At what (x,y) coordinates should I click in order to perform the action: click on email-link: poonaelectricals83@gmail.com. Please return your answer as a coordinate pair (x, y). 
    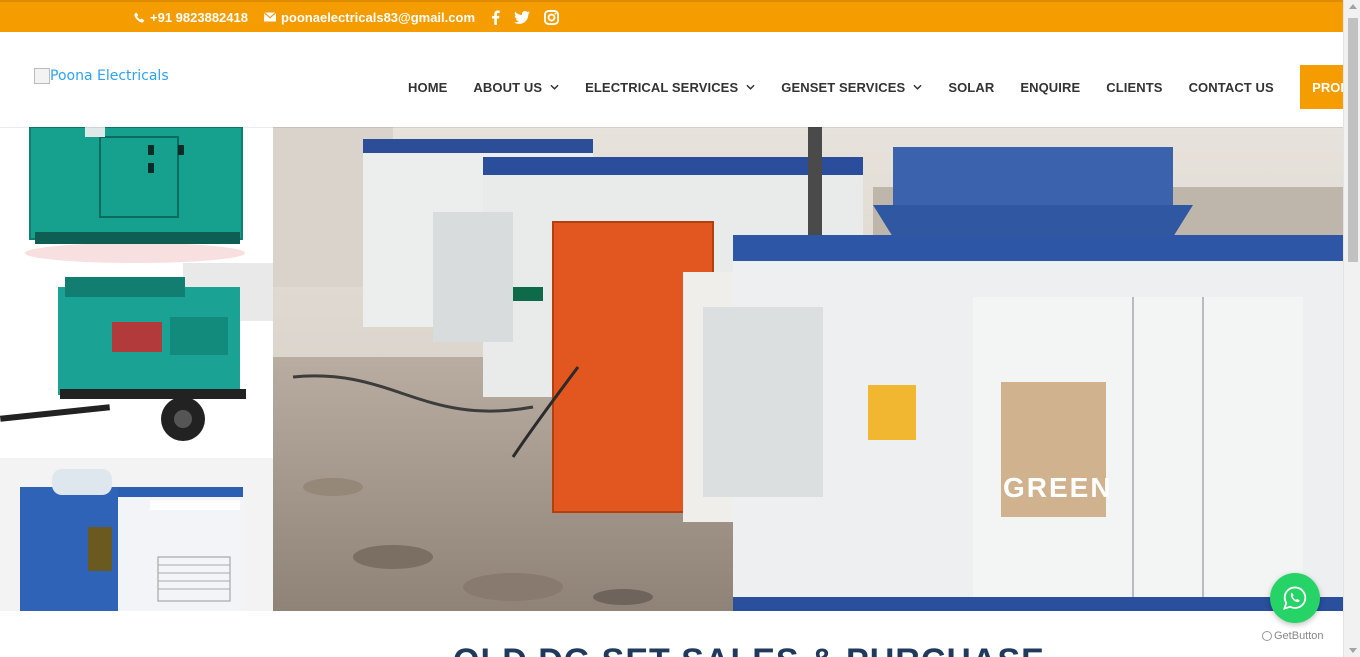
    Looking at the image, I should click on (369, 17).